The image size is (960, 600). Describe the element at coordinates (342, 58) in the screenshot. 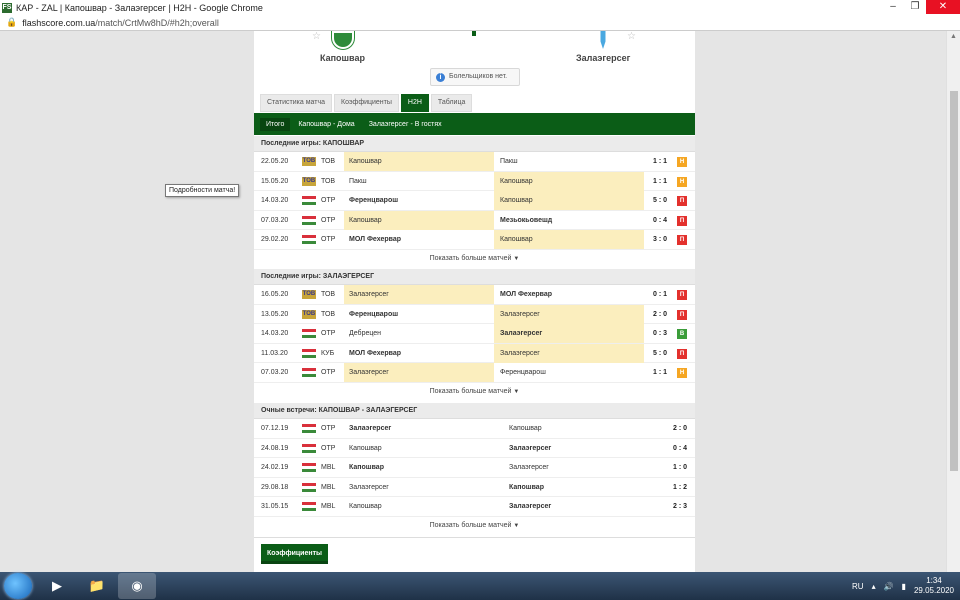

I see `home-team-name: Капошвар` at that location.